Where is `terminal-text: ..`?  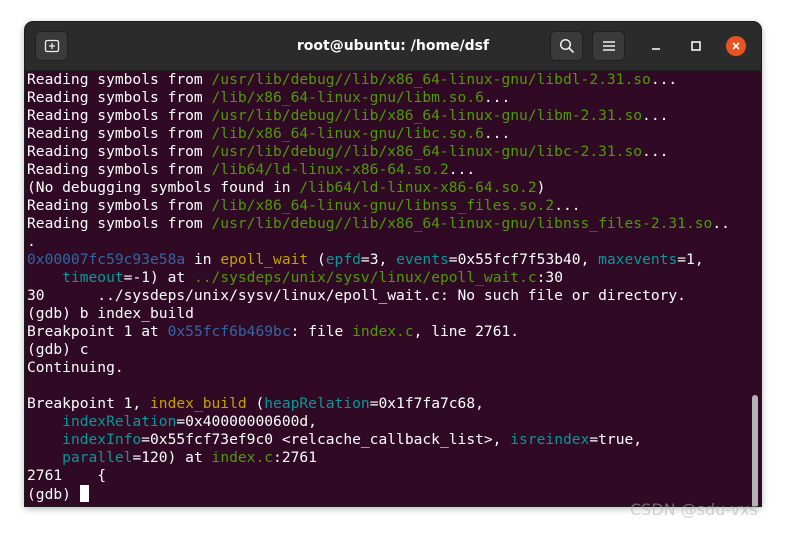
terminal-text: .. is located at coordinates (721, 223).